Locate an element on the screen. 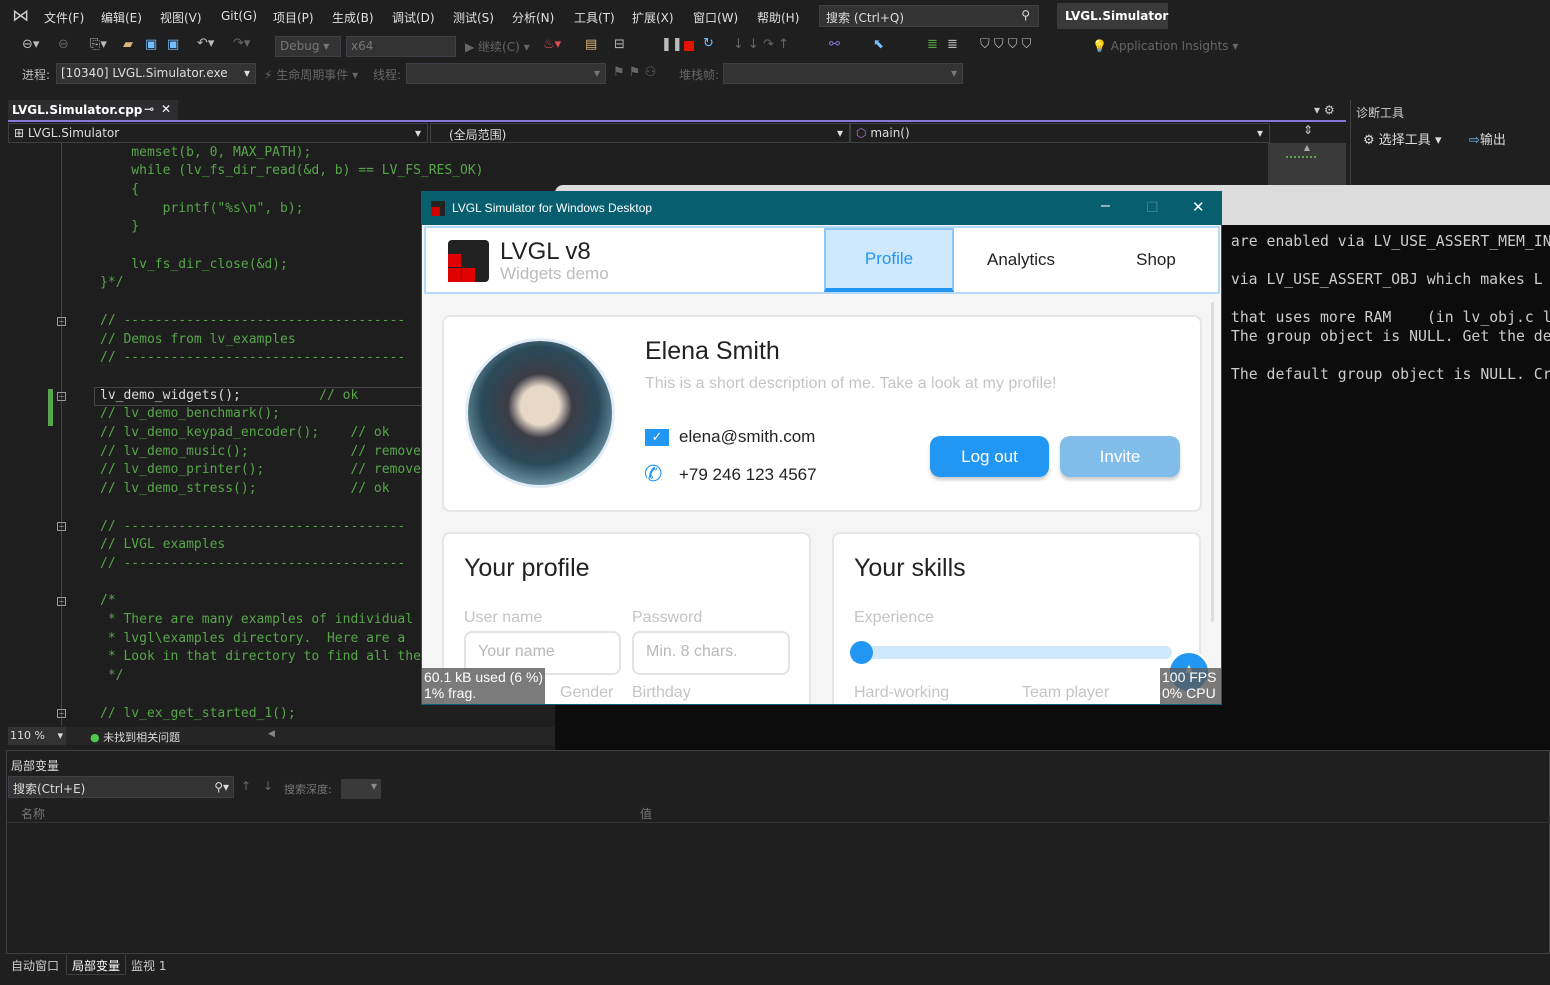  project-nav-select: ⊞ LVGL.Simulator ▾ is located at coordinates (218, 133).